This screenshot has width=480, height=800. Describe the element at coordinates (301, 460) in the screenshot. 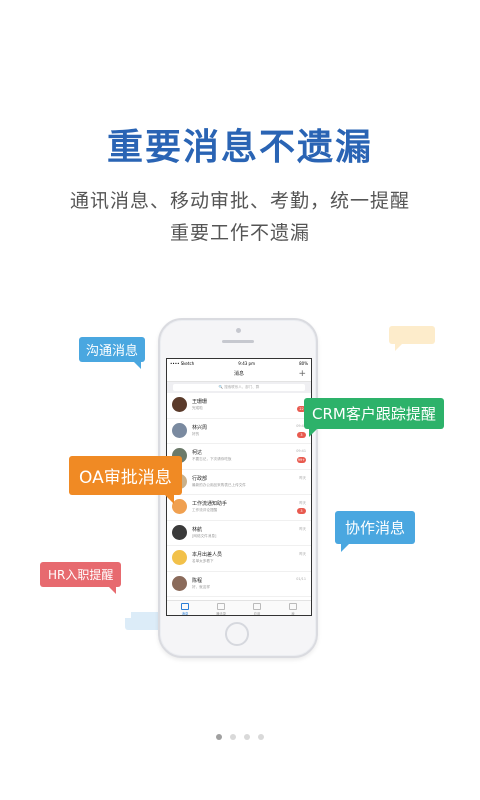

I see `unread-badge: 99+` at that location.